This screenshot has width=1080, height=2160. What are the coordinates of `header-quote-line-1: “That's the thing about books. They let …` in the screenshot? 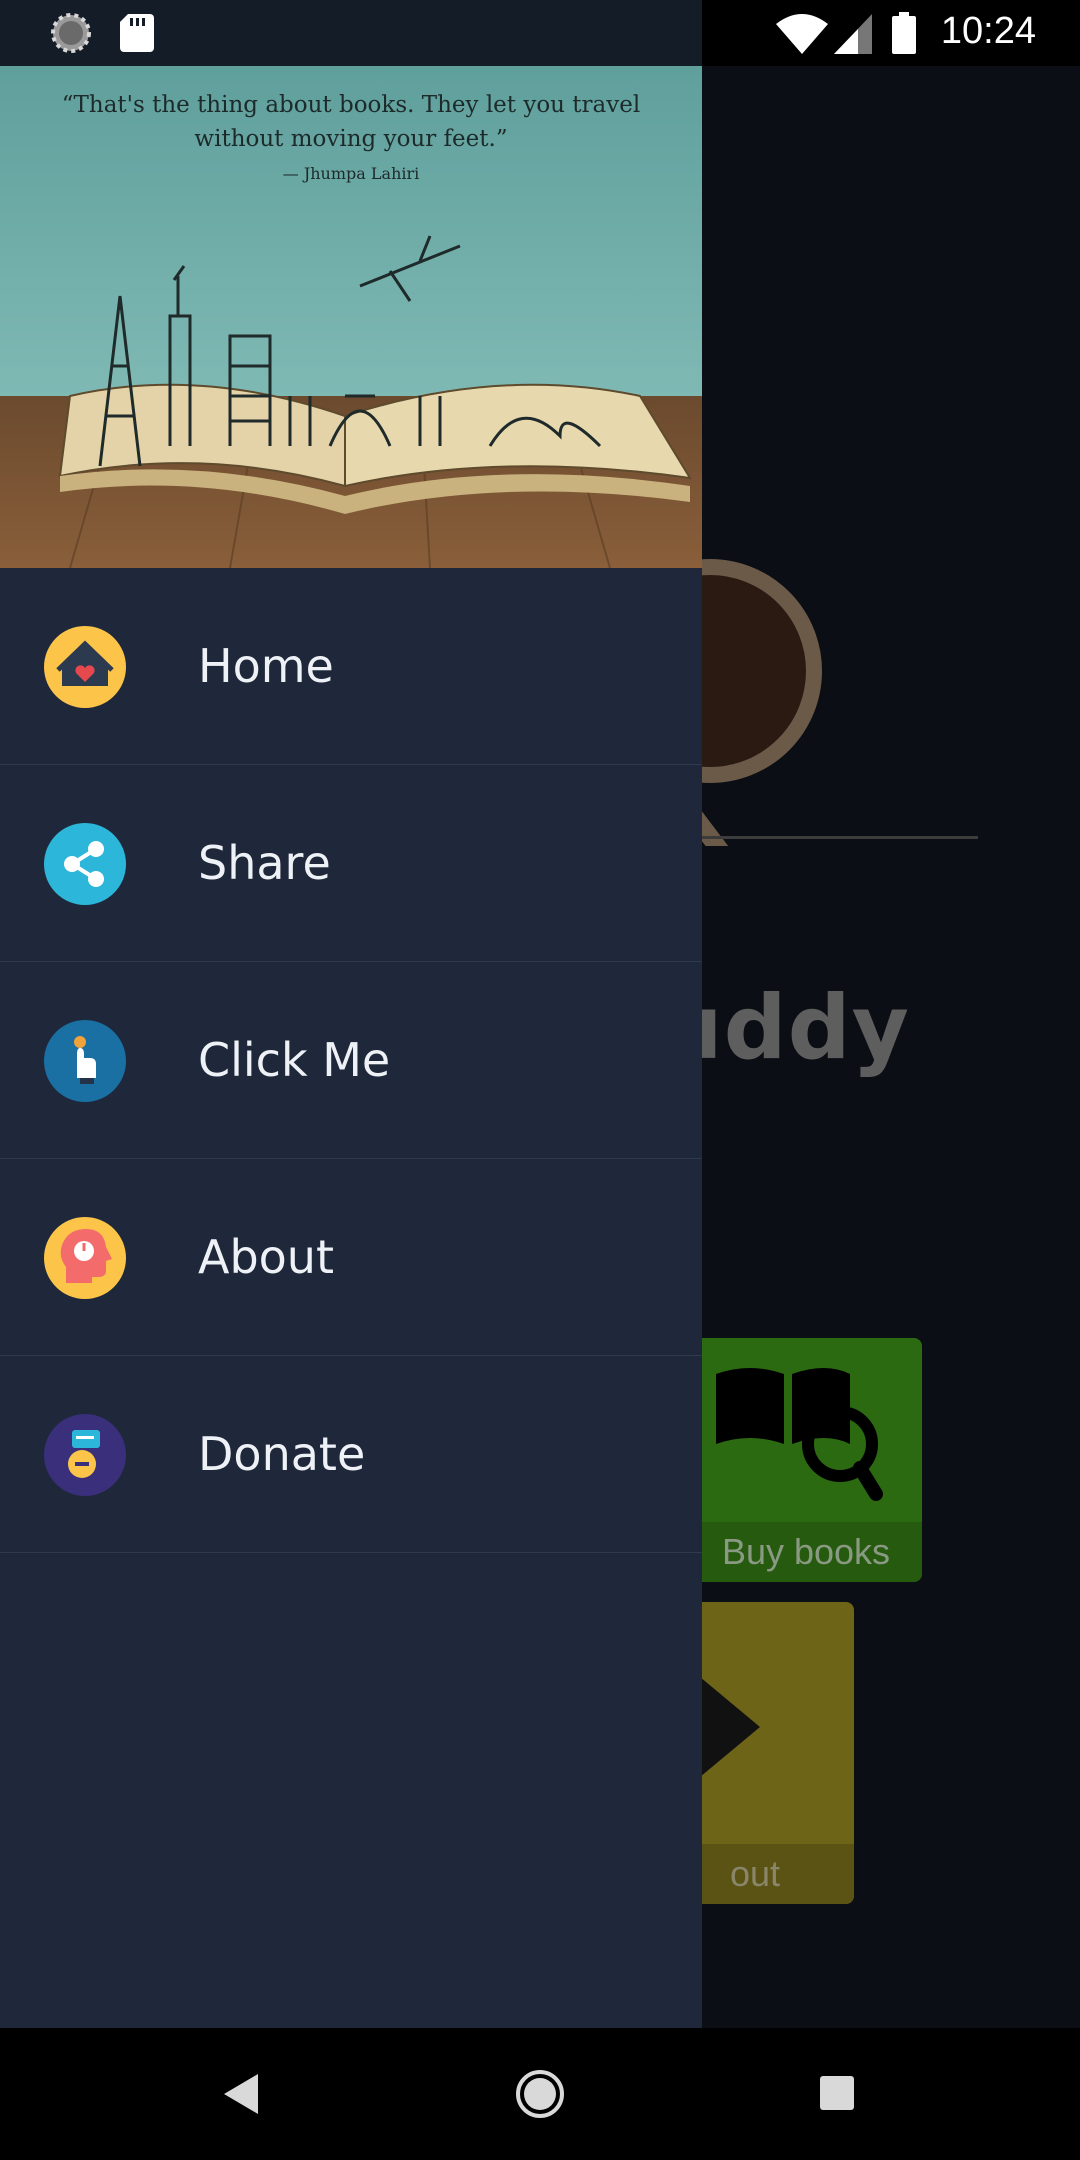 It's located at (351, 105).